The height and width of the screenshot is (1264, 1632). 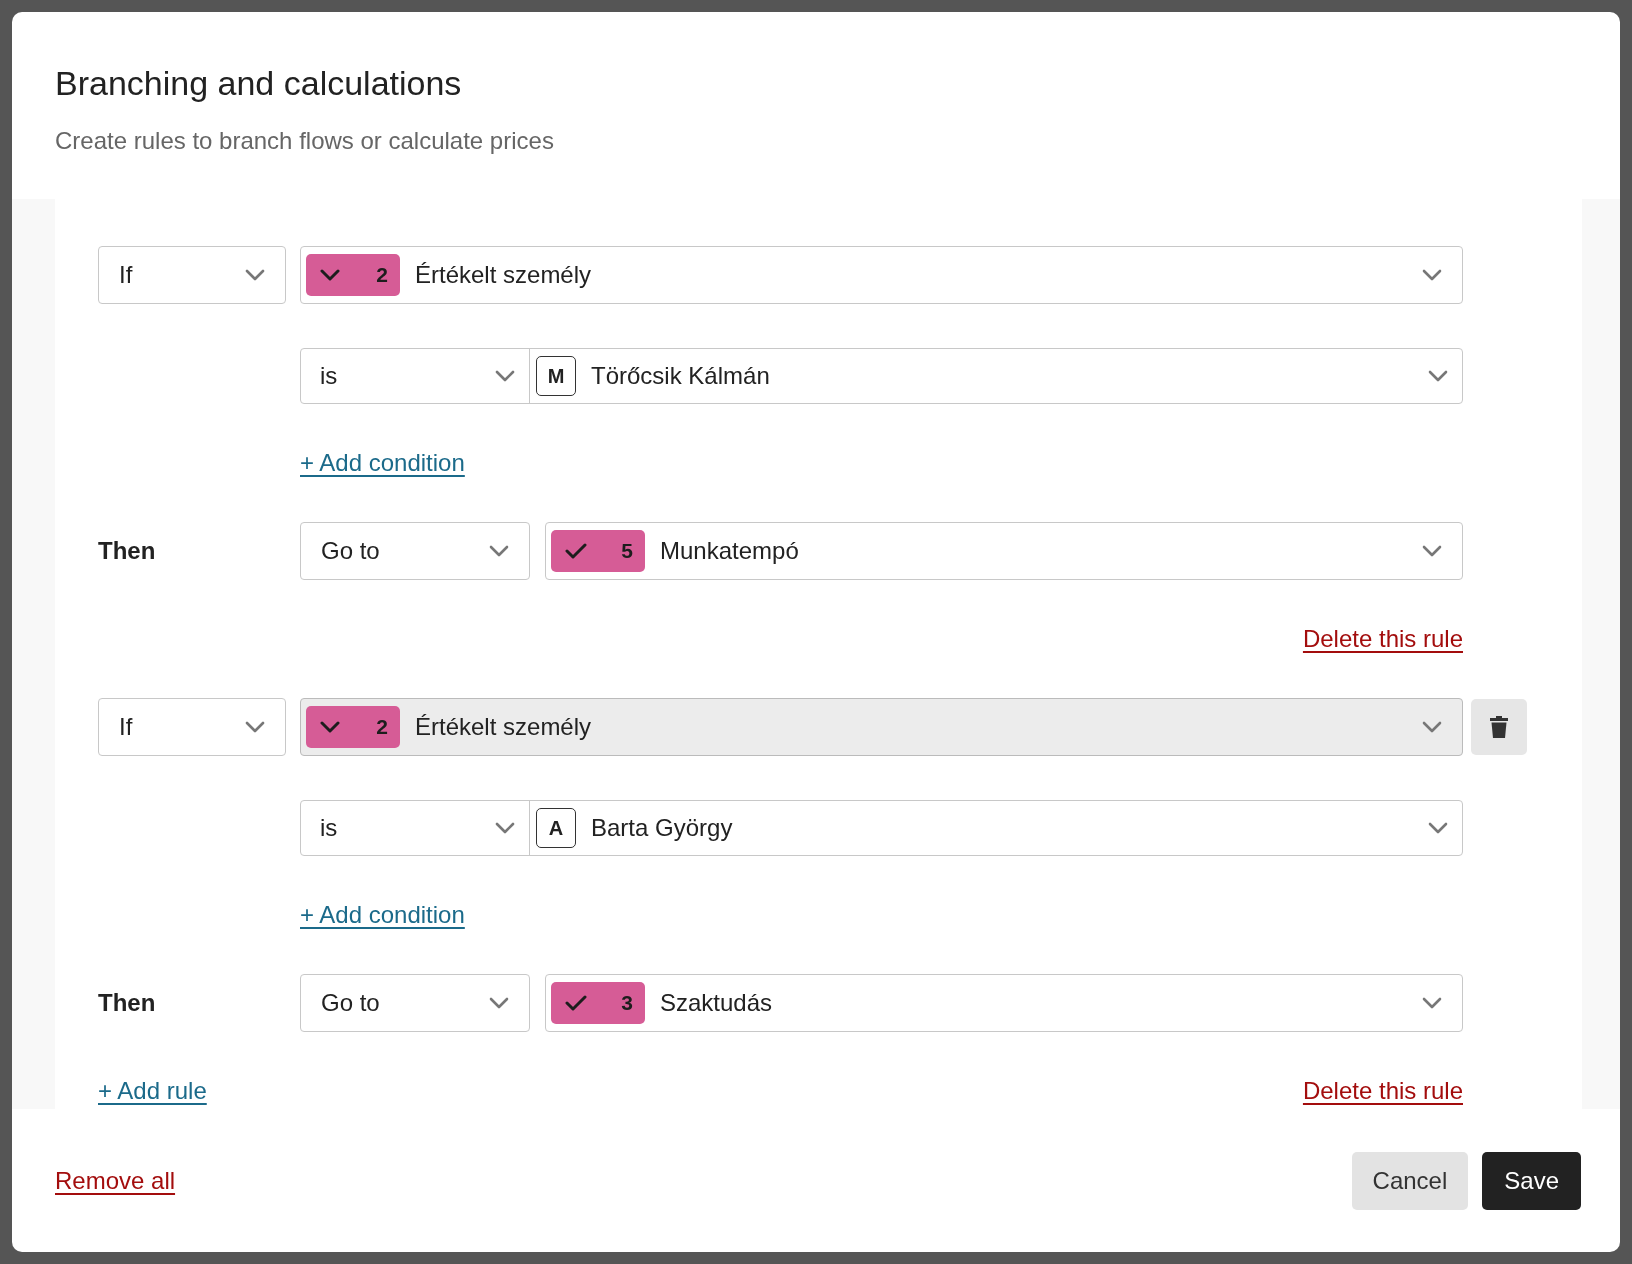 I want to click on add-rule-link: + Add rule, so click(x=152, y=1091).